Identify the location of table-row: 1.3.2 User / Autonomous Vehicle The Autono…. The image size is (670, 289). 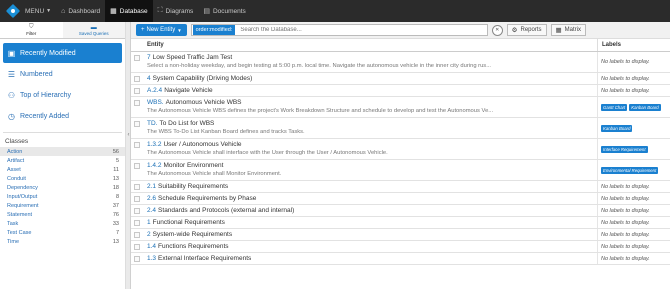
(400, 149).